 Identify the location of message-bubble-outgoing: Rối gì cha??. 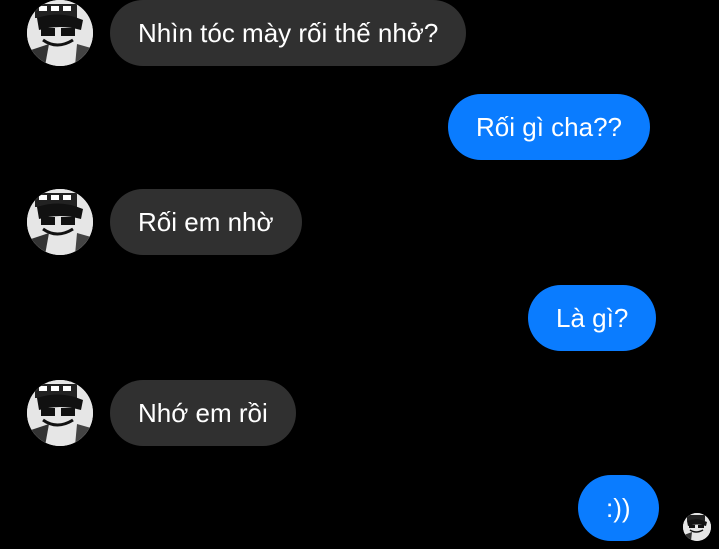
(549, 127).